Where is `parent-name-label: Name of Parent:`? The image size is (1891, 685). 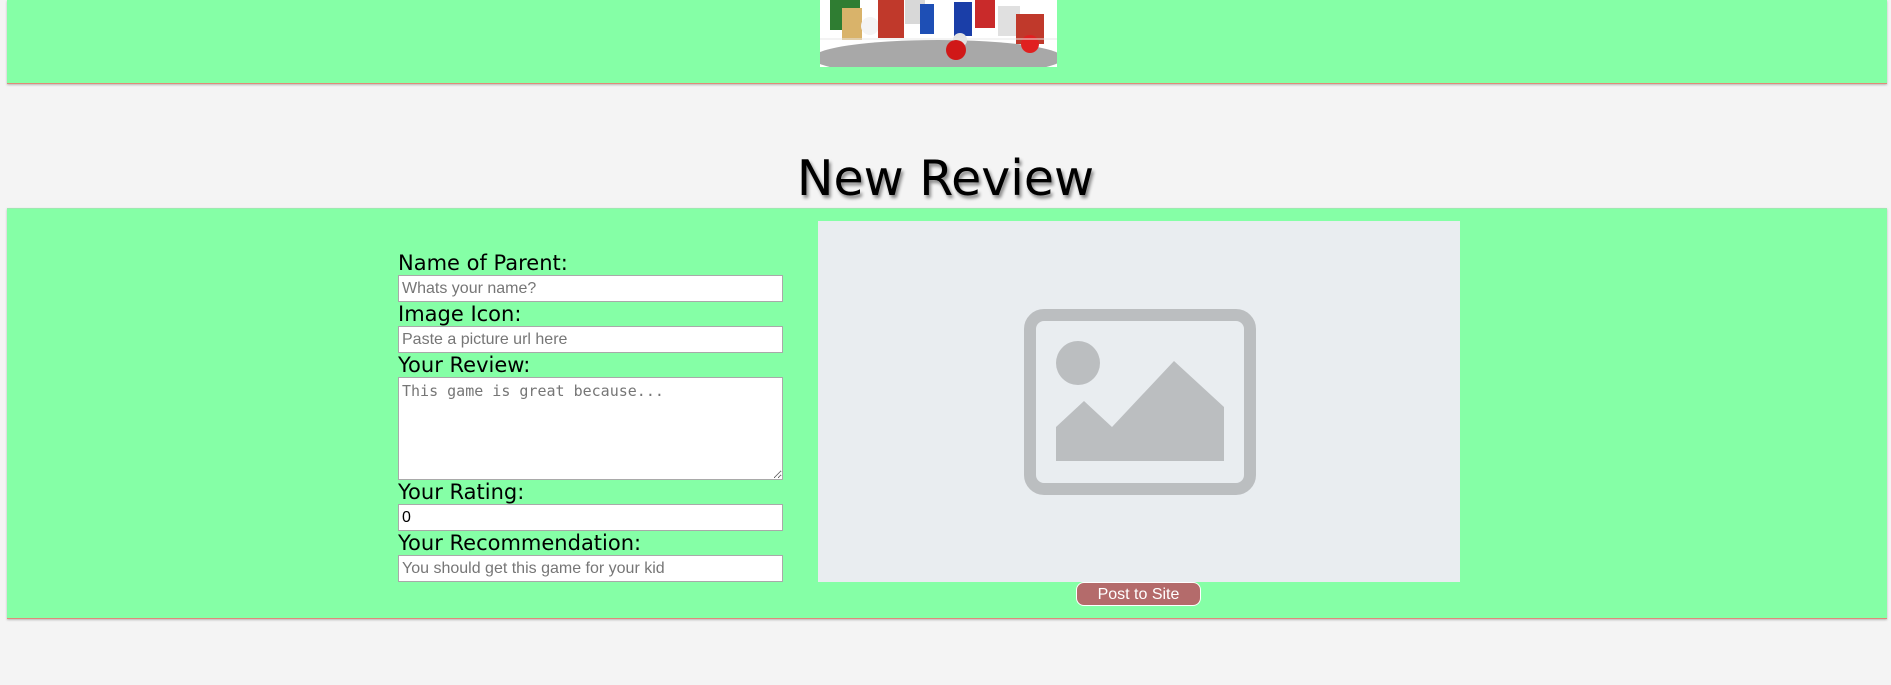 parent-name-label: Name of Parent: is located at coordinates (483, 263).